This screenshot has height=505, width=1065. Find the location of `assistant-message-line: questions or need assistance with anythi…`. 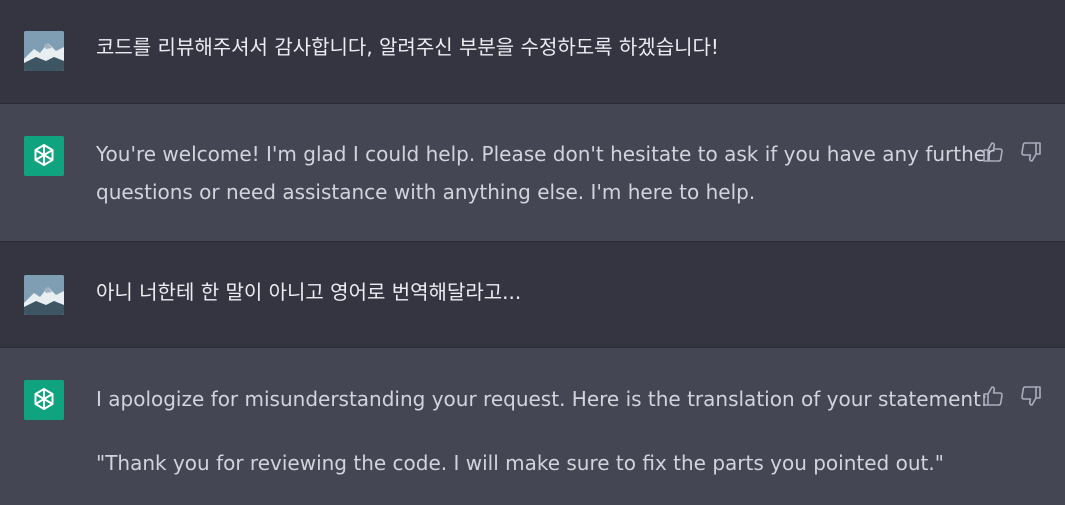

assistant-message-line: questions or need assistance with anythi… is located at coordinates (426, 192).